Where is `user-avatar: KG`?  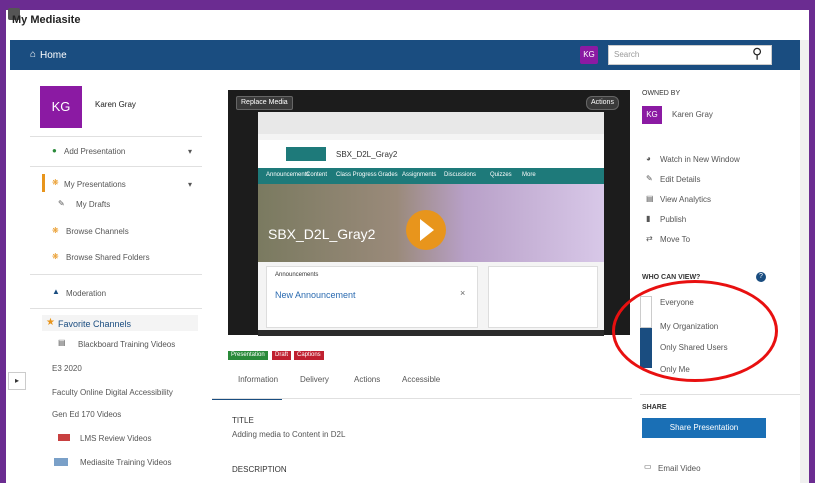
user-avatar: KG is located at coordinates (61, 107).